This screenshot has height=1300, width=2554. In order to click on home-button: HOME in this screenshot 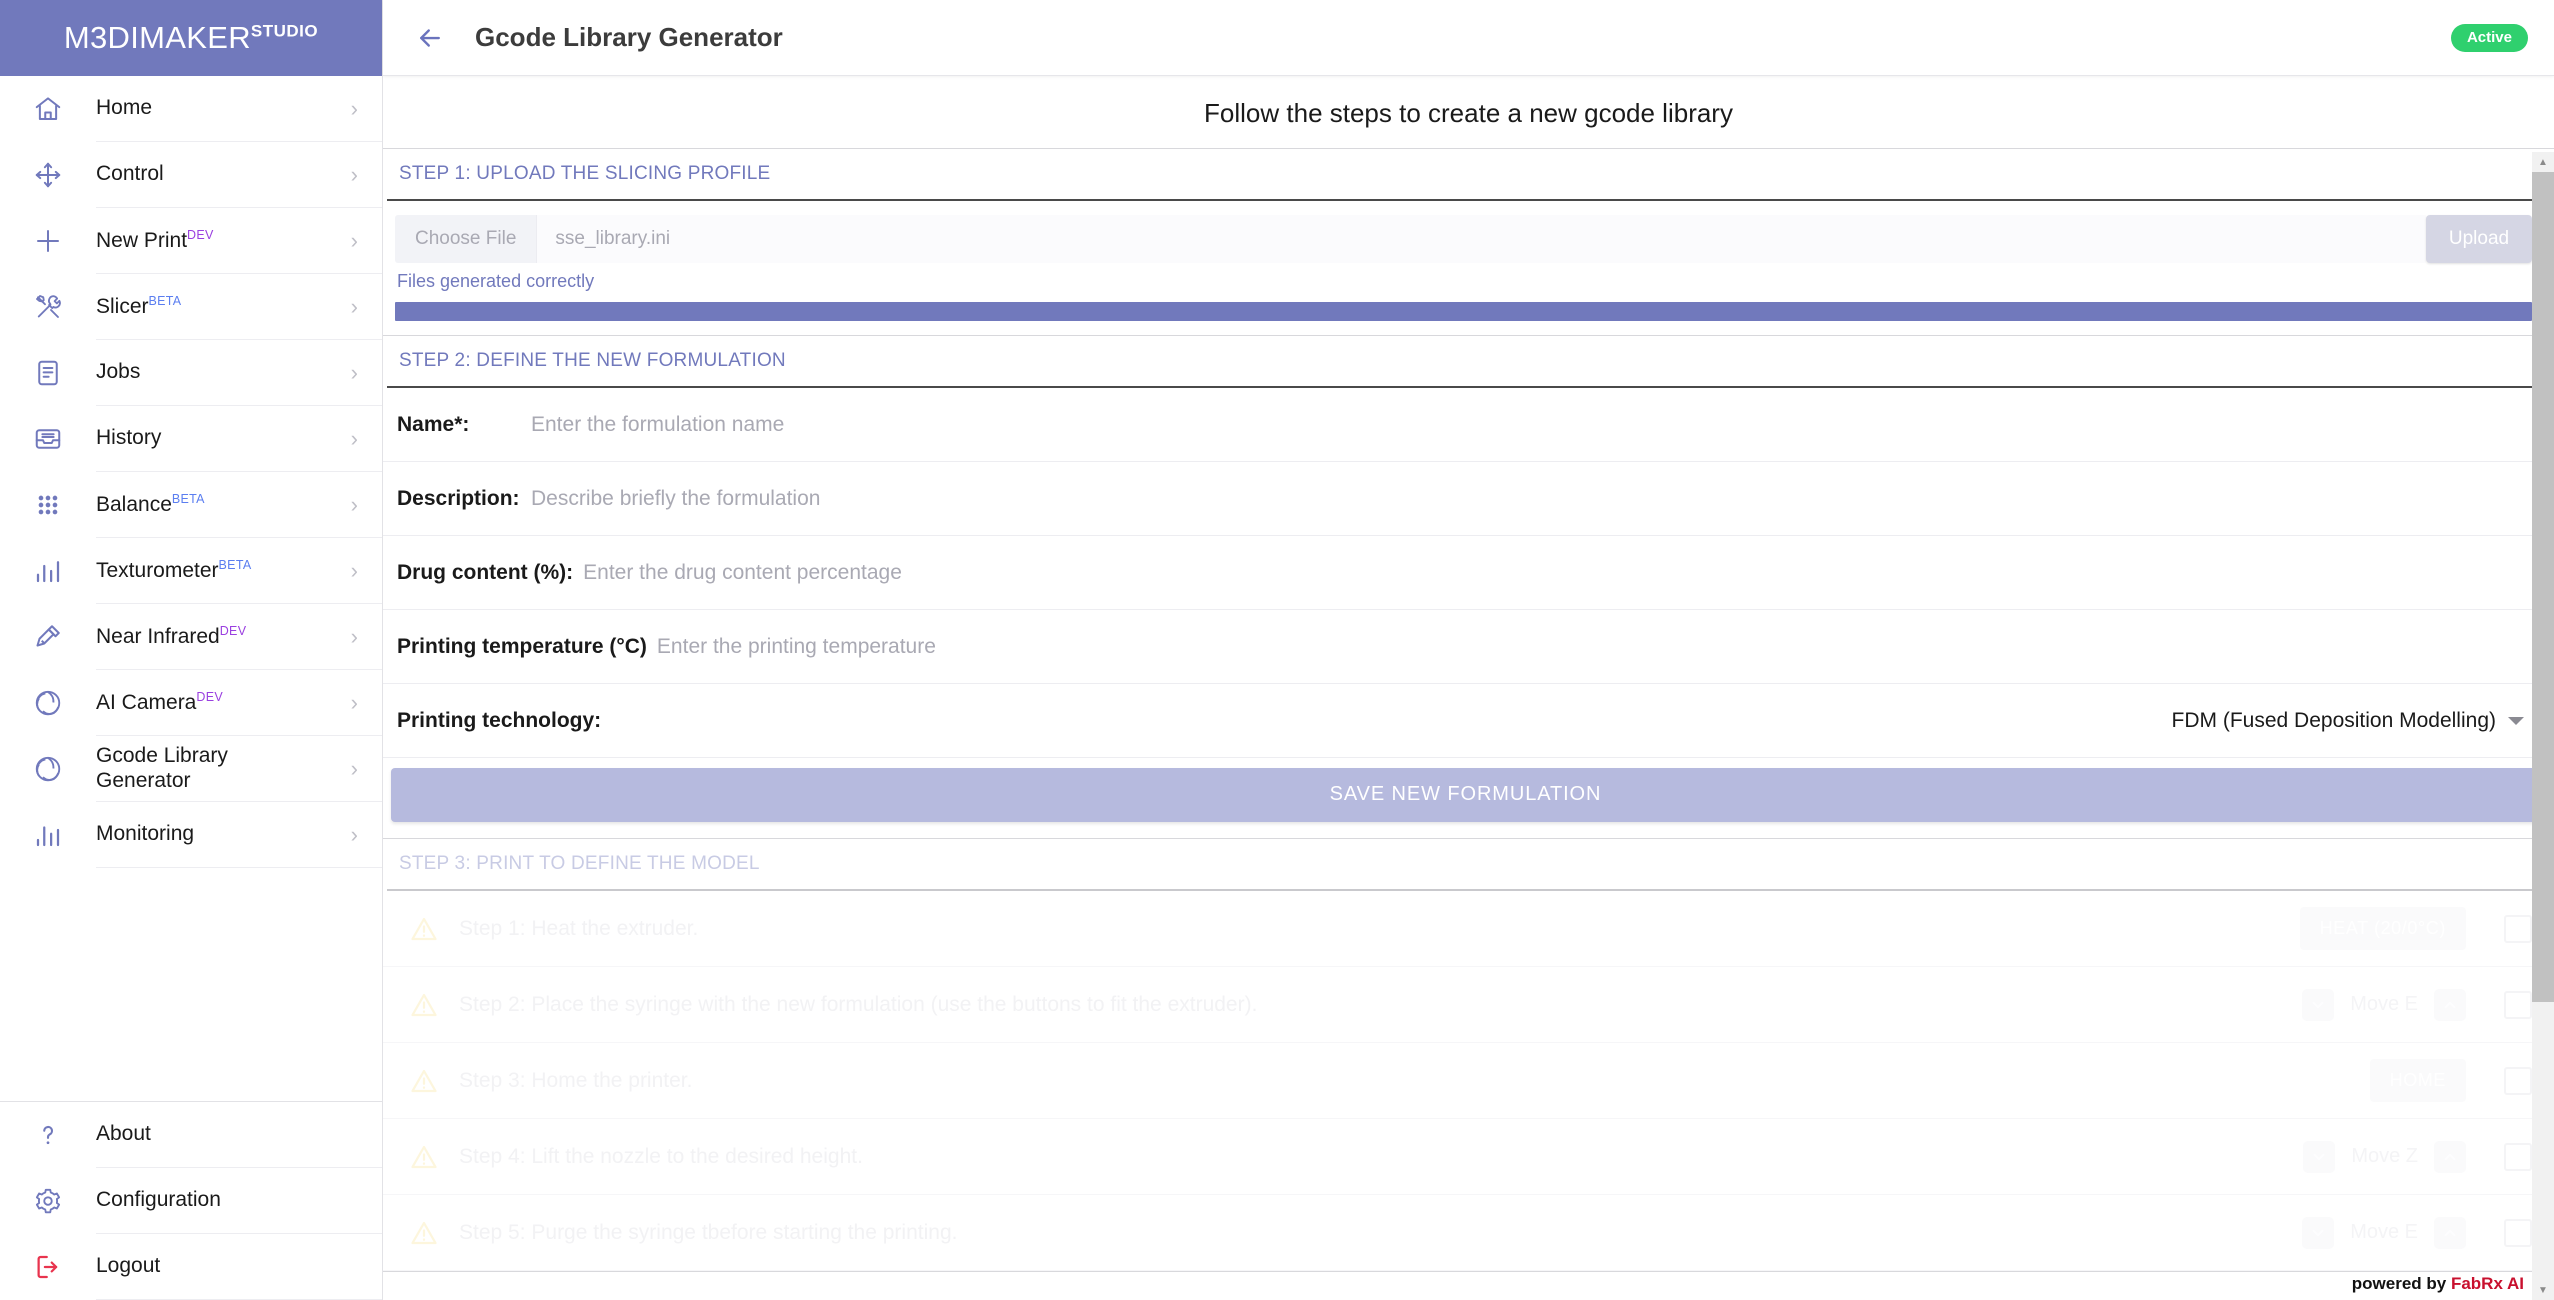, I will do `click(2417, 1080)`.